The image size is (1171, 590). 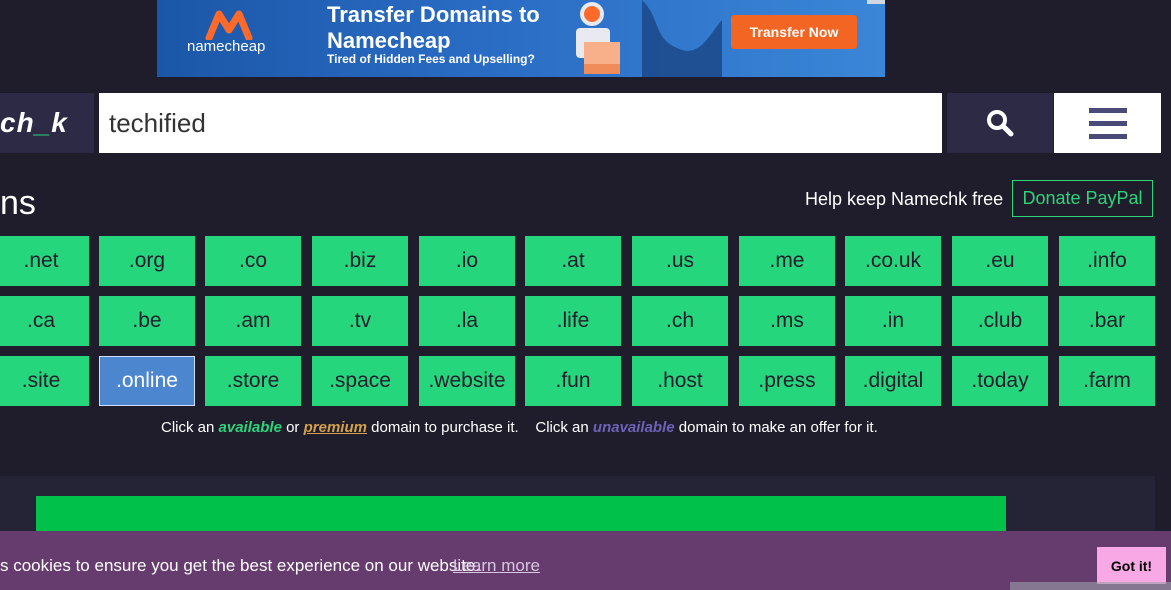 I want to click on tld-store: .store, so click(x=253, y=381).